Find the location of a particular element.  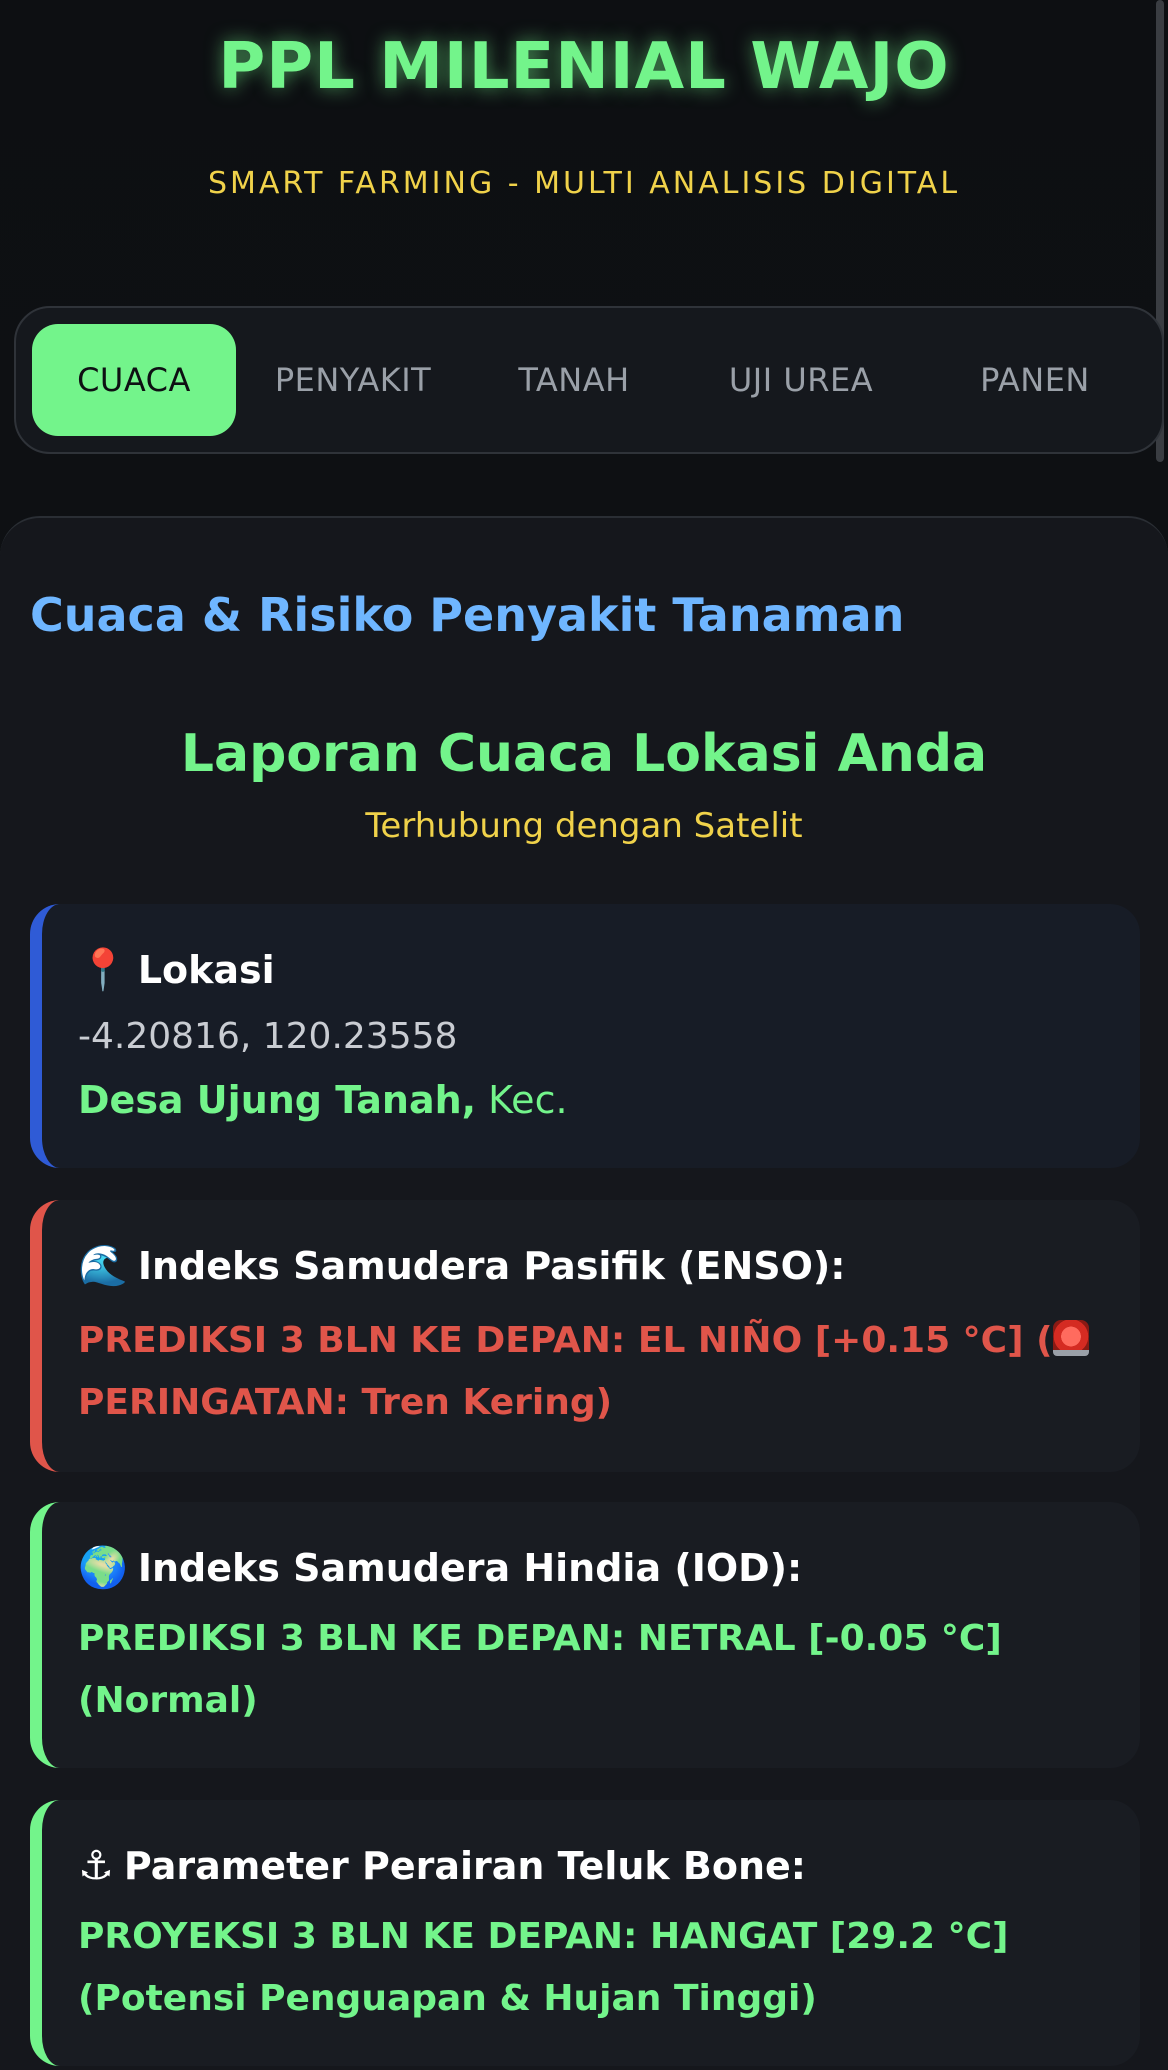

wave-icon: 🌊 is located at coordinates (103, 1266).